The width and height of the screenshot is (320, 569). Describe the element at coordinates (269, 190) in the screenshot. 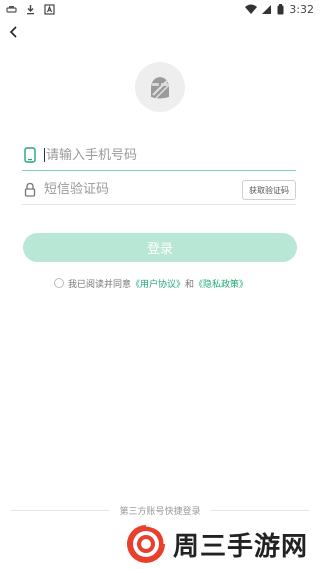

I see `get-code-button: 获取验证码` at that location.